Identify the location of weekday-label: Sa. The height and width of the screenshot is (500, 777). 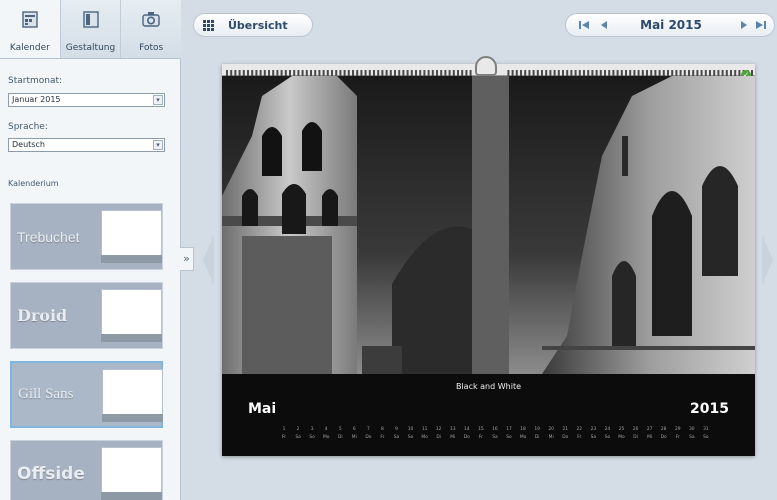
(692, 437).